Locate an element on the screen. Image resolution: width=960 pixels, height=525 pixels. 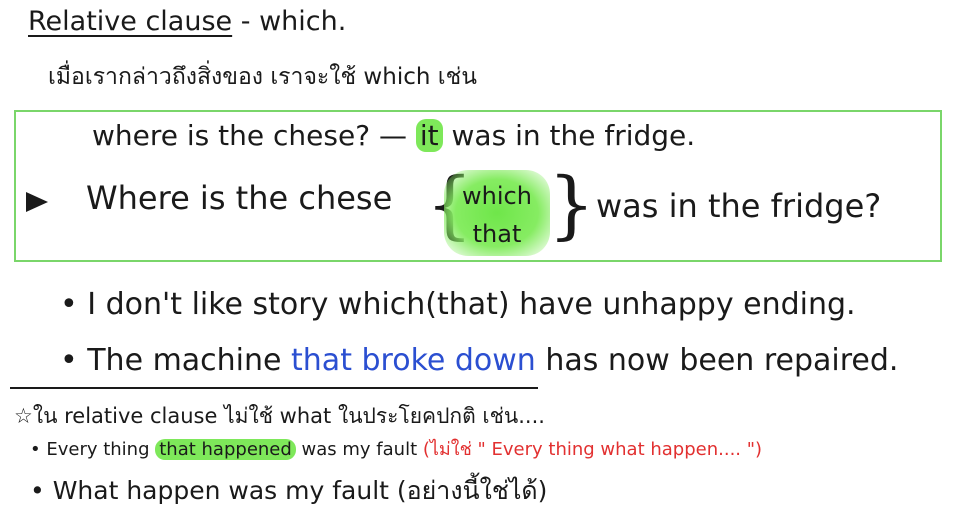
bullet-machine-blue: that broke down is located at coordinates (413, 360).